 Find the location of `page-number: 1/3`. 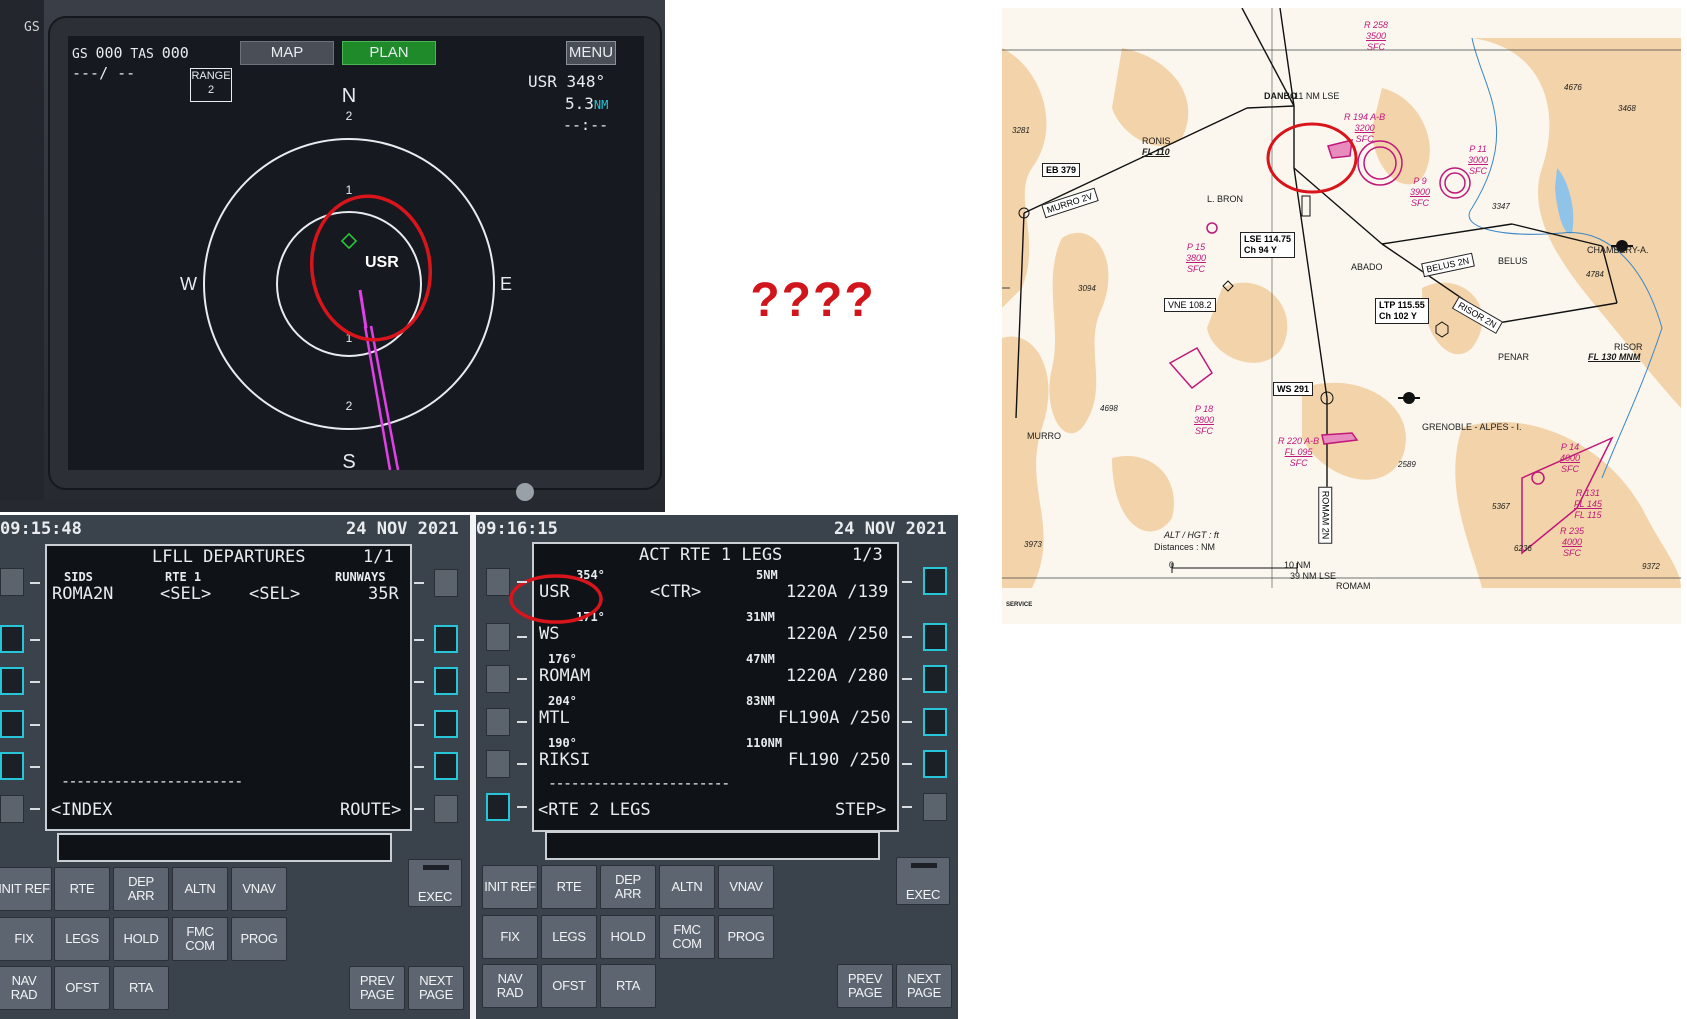

page-number: 1/3 is located at coordinates (867, 555).